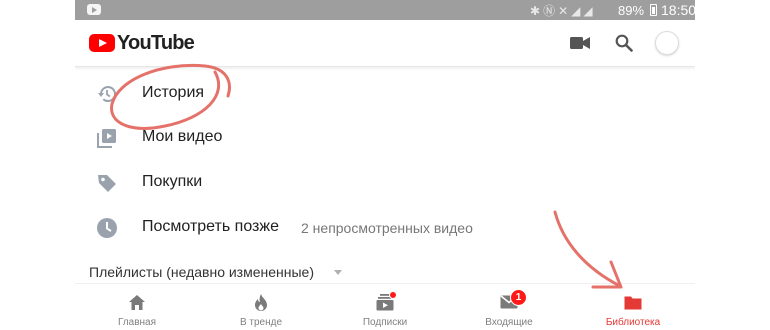 This screenshot has width=770, height=330. What do you see at coordinates (624, 43) in the screenshot?
I see `search-icon` at bounding box center [624, 43].